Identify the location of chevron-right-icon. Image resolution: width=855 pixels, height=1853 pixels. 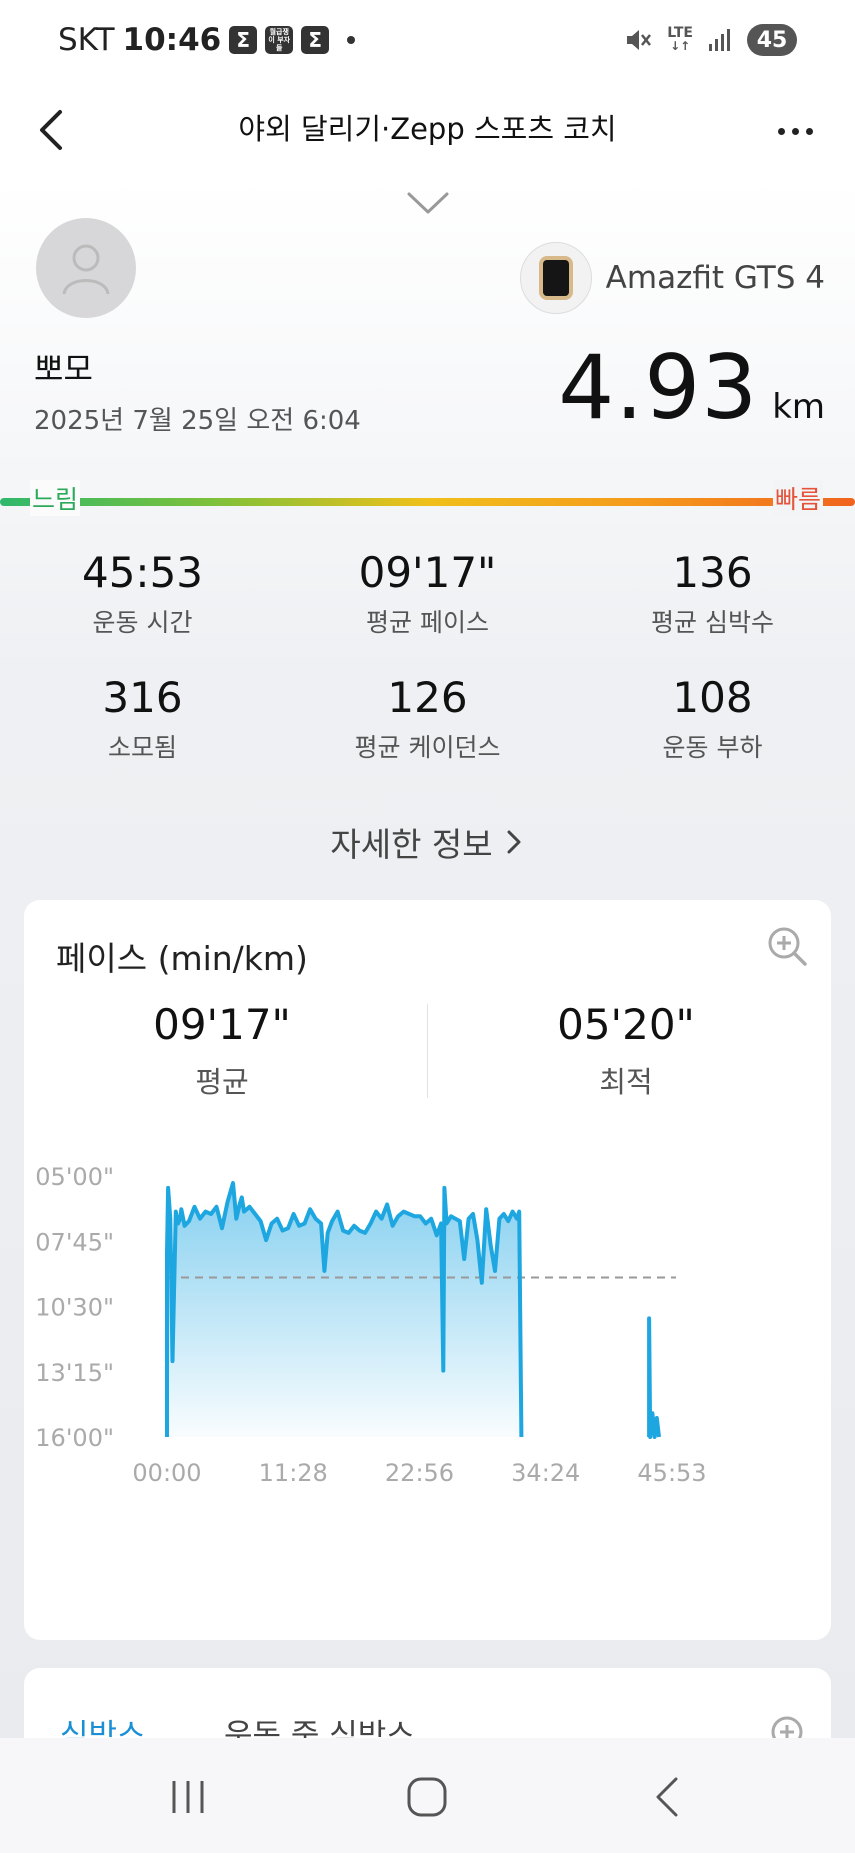
(514, 842).